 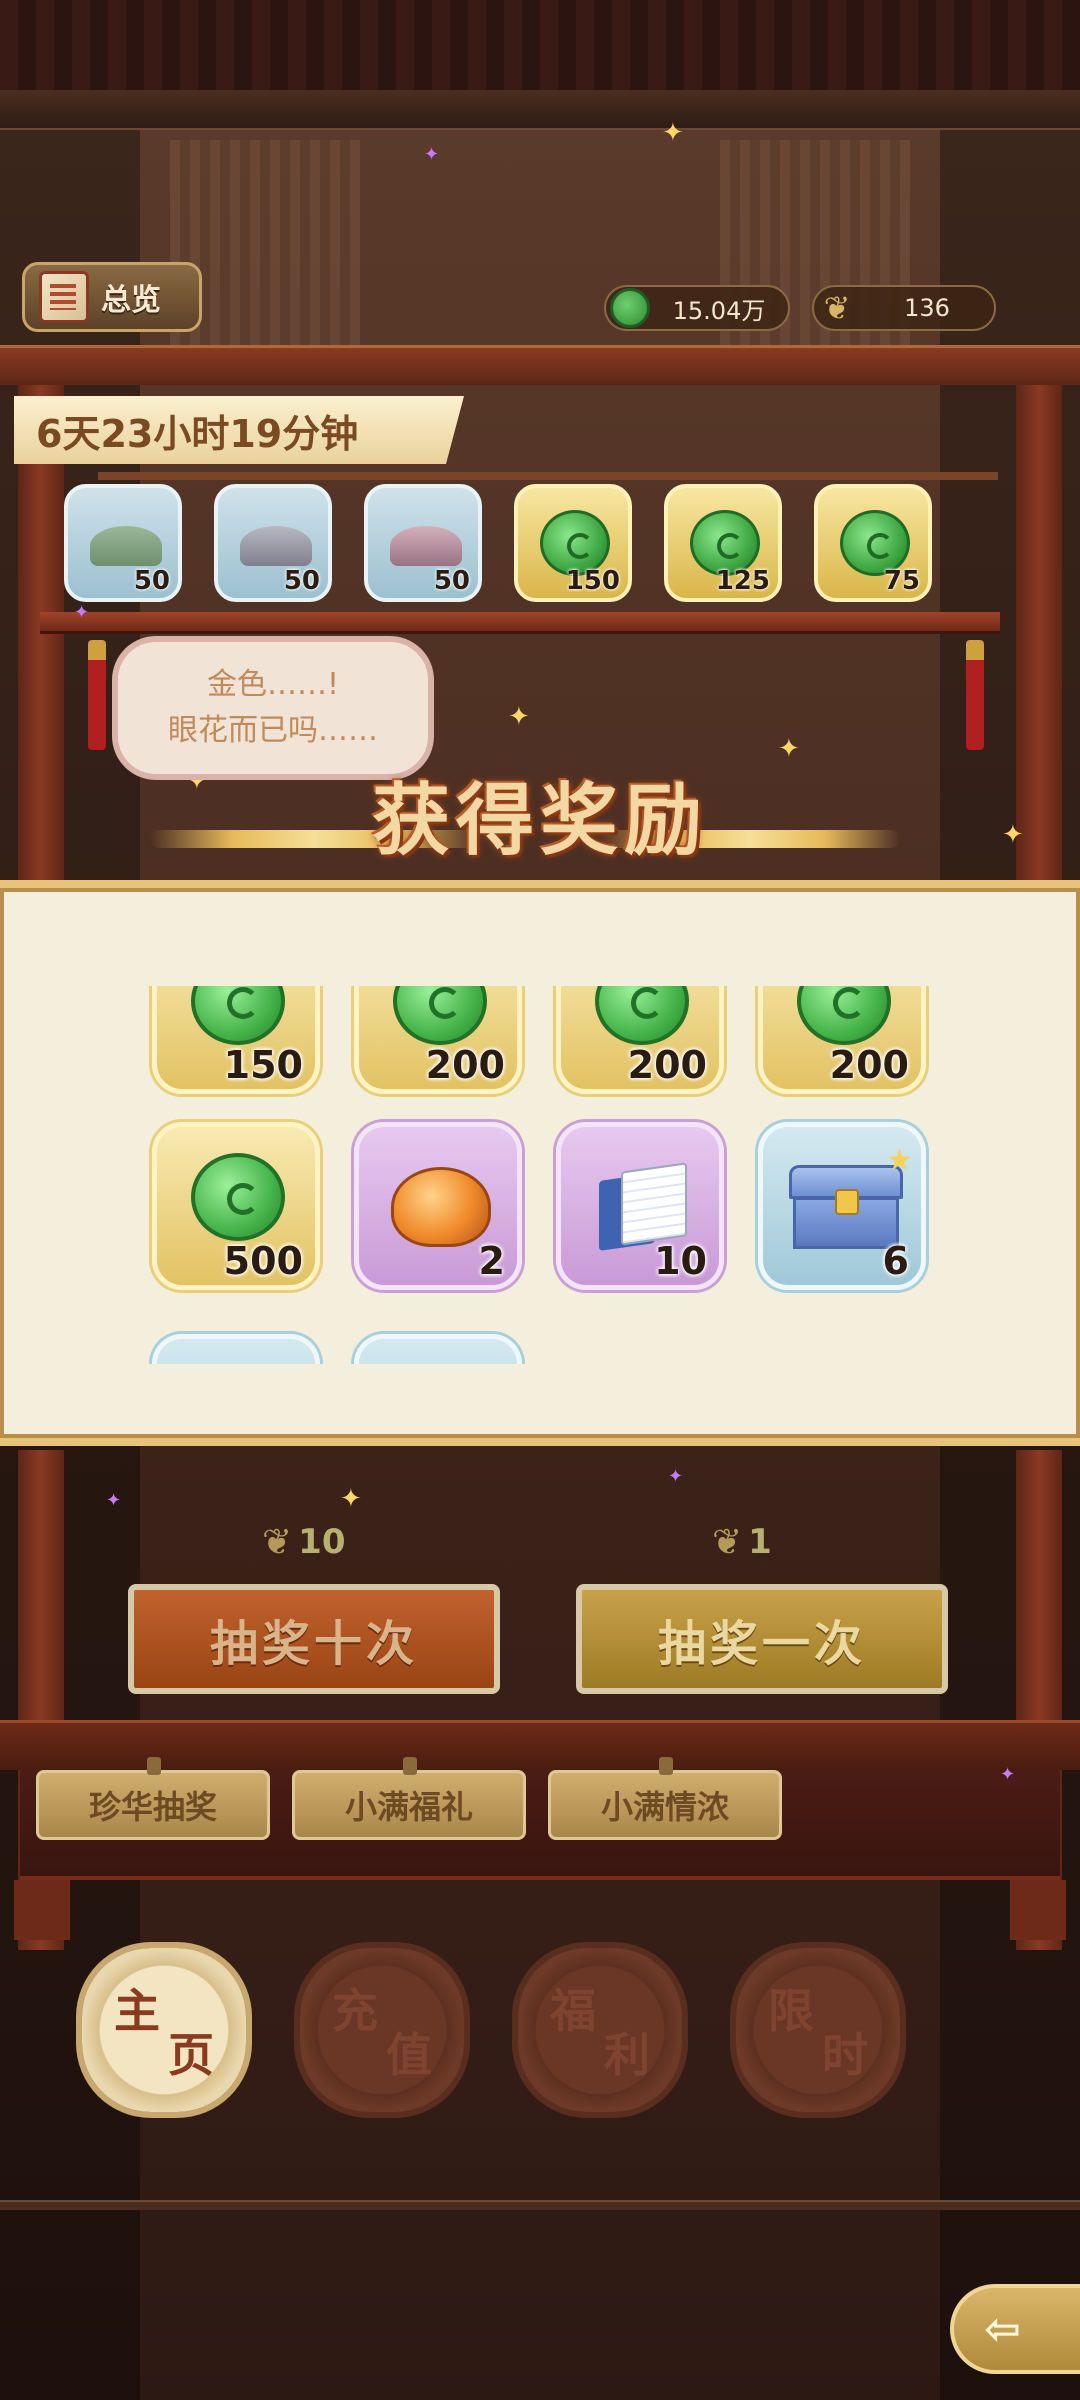 I want to click on draw-one-button: 抽奖一次, so click(x=762, y=1639).